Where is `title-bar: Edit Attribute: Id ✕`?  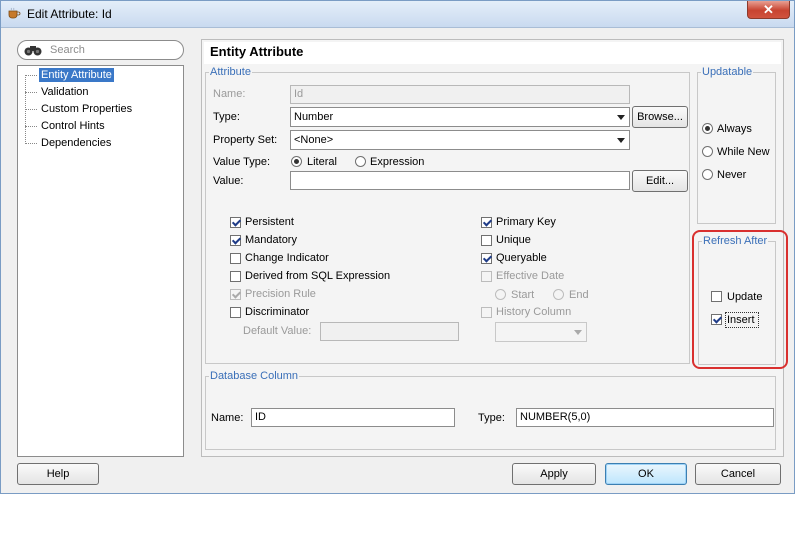
title-bar: Edit Attribute: Id ✕ is located at coordinates (397, 14).